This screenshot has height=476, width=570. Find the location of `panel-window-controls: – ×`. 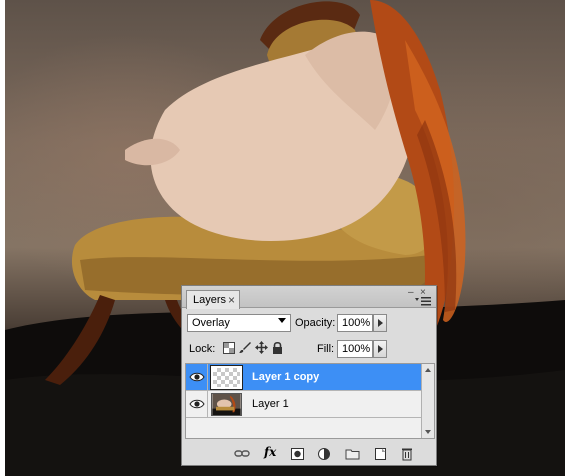

panel-window-controls: – × is located at coordinates (419, 296).